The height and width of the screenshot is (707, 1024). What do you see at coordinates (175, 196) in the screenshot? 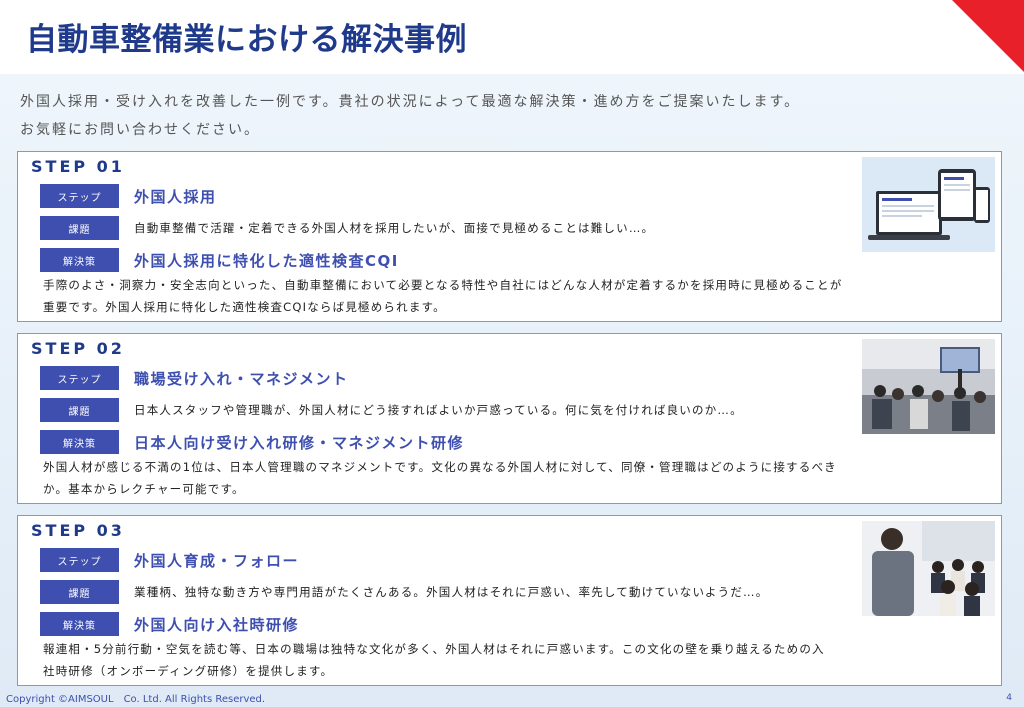
I see `step-title: 外国人採用` at bounding box center [175, 196].